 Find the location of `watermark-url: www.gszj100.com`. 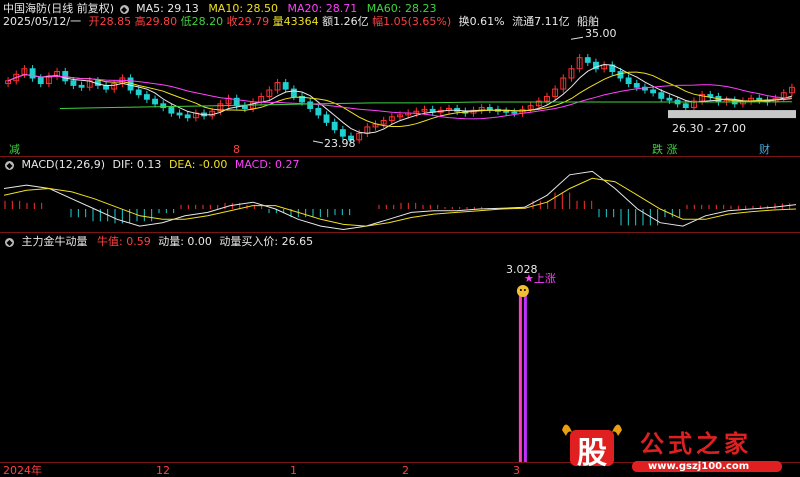

watermark-url: www.gszj100.com is located at coordinates (699, 466).